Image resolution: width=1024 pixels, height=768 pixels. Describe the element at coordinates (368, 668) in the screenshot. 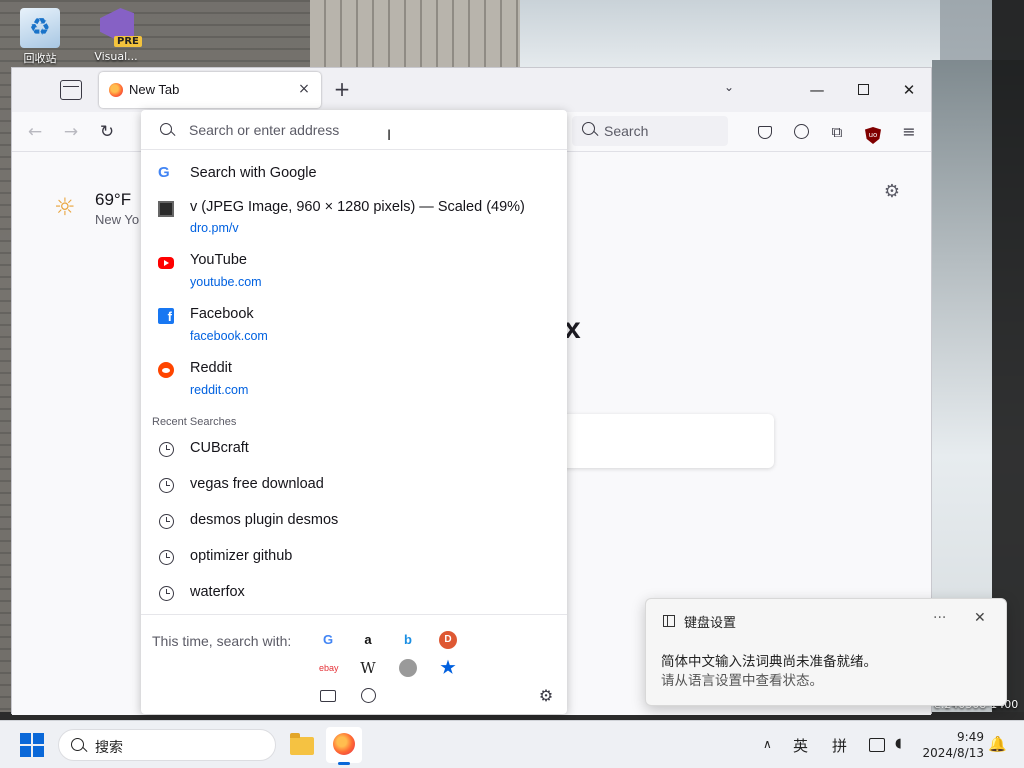

I see `wikipedia-engine-icon: W` at that location.